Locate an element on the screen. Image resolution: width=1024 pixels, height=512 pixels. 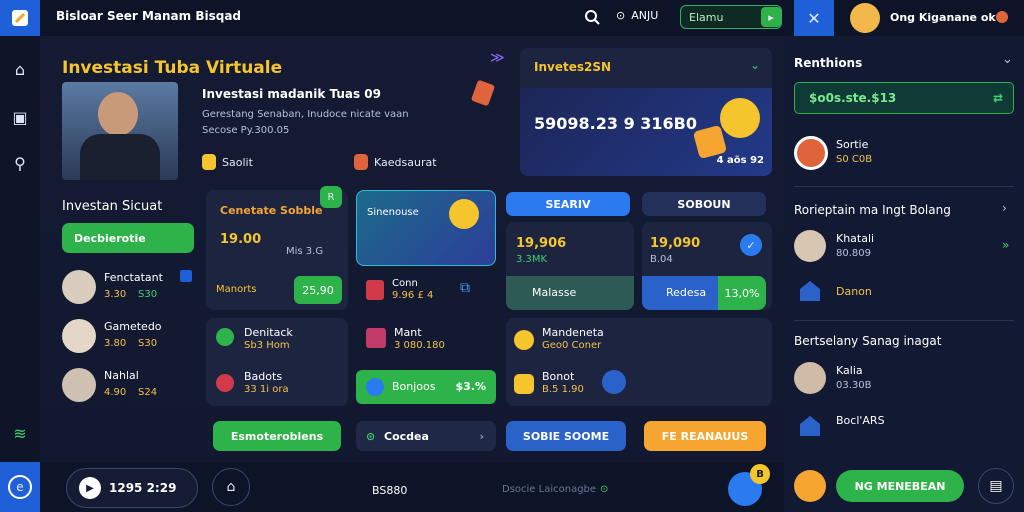
bottom-action-2: Cocdea ⊙ › is located at coordinates (426, 436).